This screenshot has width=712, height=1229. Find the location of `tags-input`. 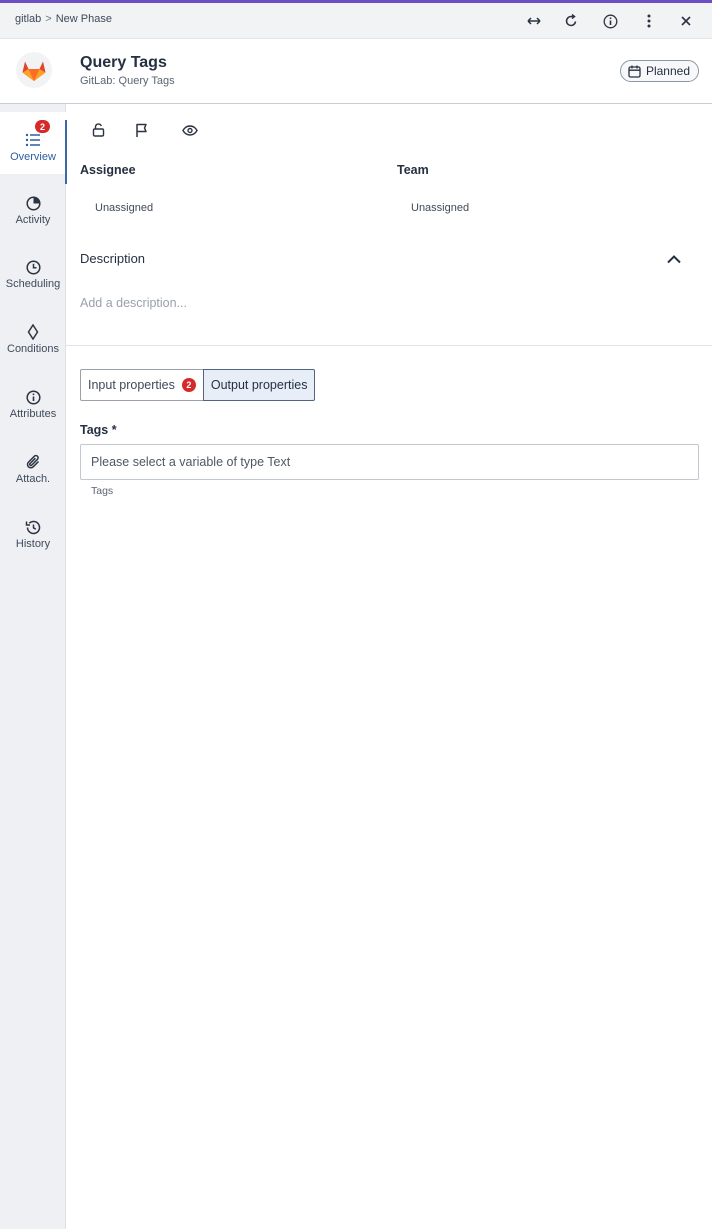

tags-input is located at coordinates (389, 462).